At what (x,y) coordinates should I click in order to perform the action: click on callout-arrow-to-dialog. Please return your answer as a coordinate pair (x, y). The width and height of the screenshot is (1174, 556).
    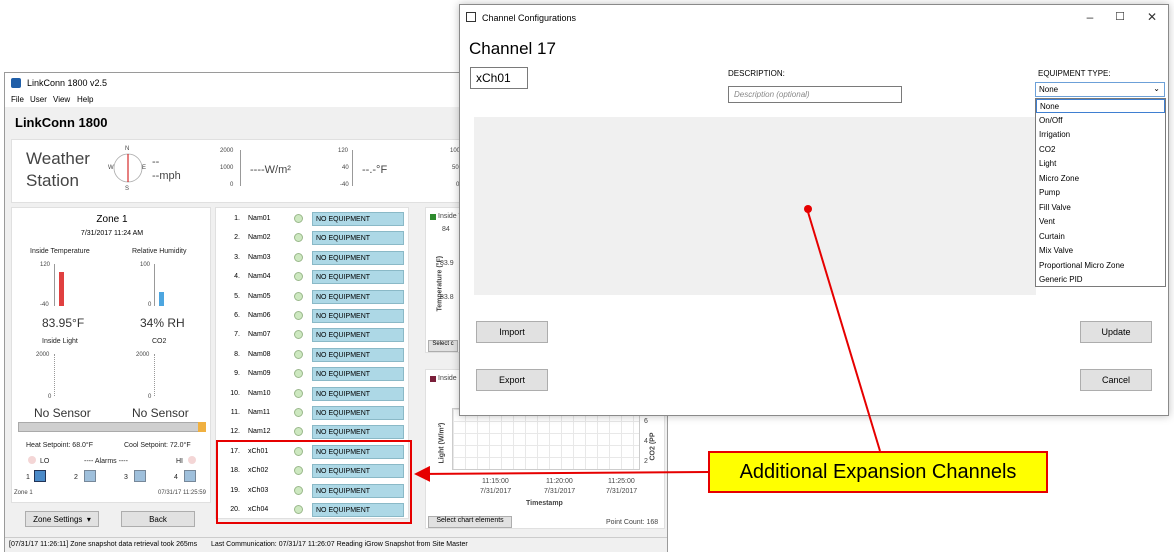
    Looking at the image, I should click on (844, 331).